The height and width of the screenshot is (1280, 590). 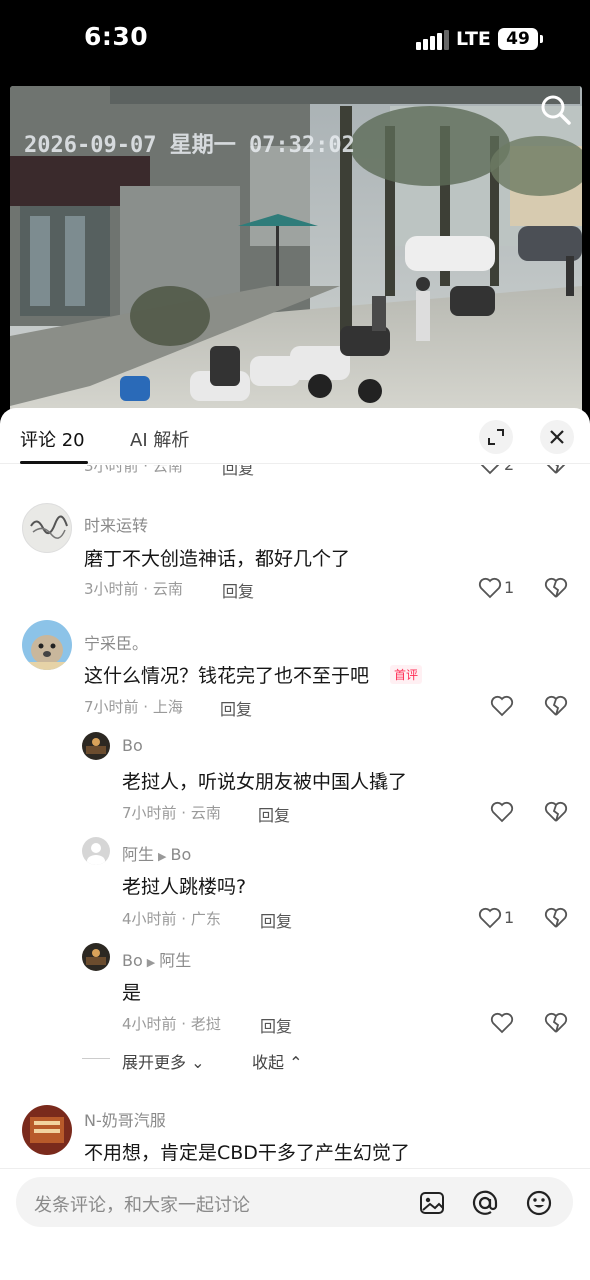 I want to click on reply-username: Bo, so click(x=132, y=745).